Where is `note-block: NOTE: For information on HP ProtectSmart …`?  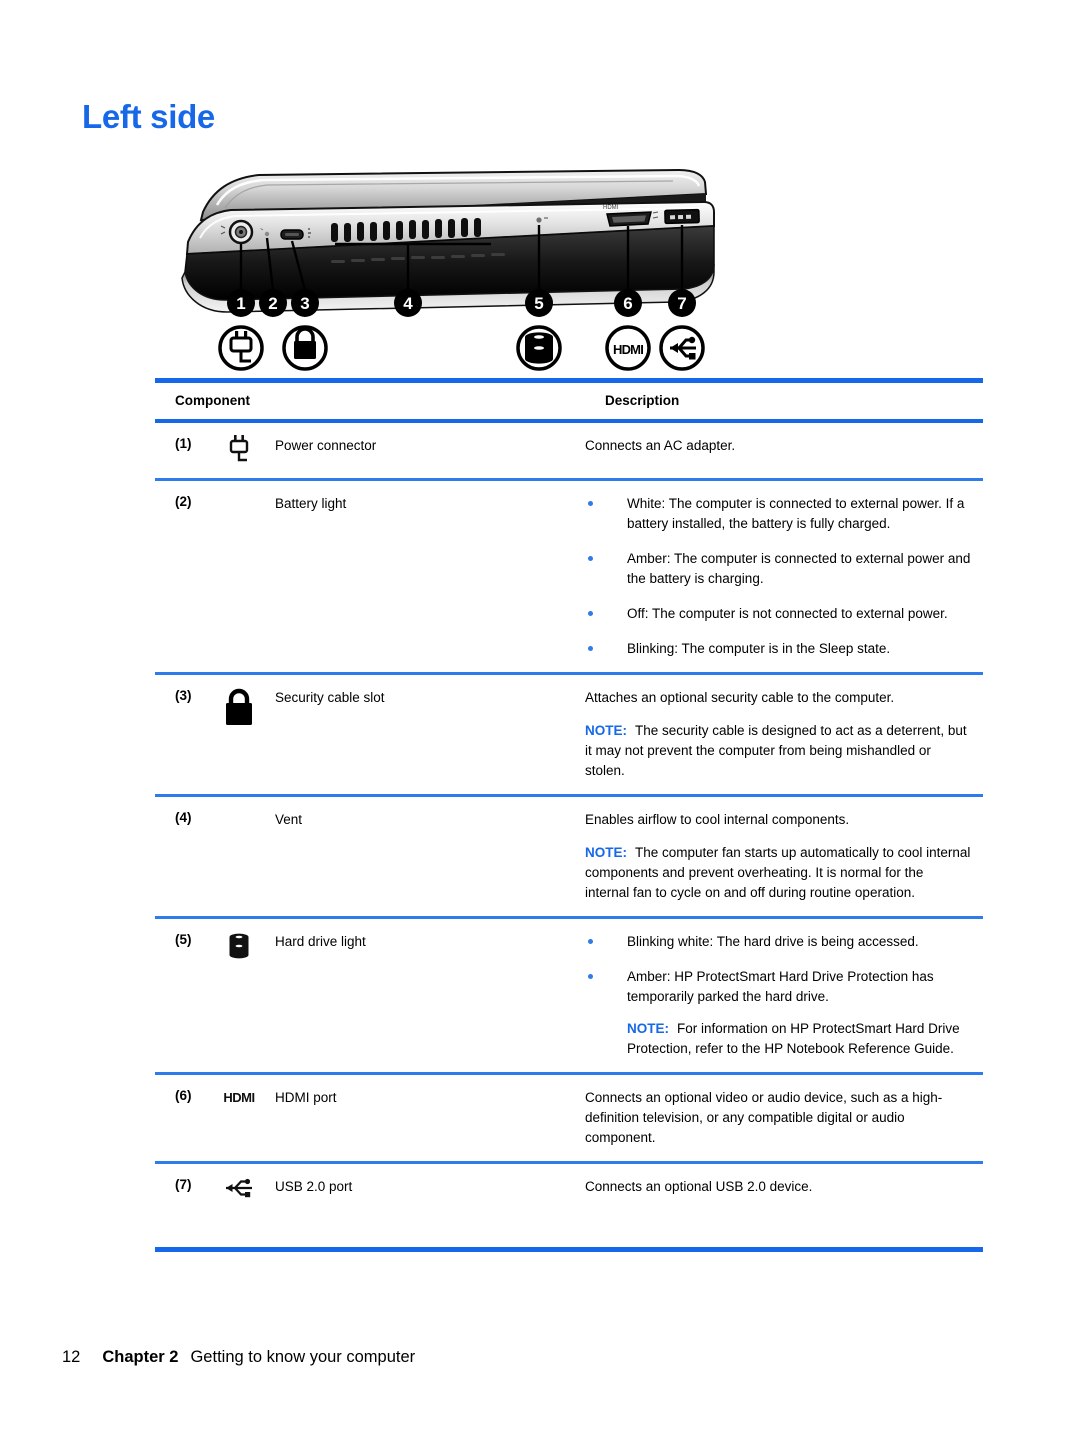 note-block: NOTE: For information on HP ProtectSmart … is located at coordinates (799, 1039).